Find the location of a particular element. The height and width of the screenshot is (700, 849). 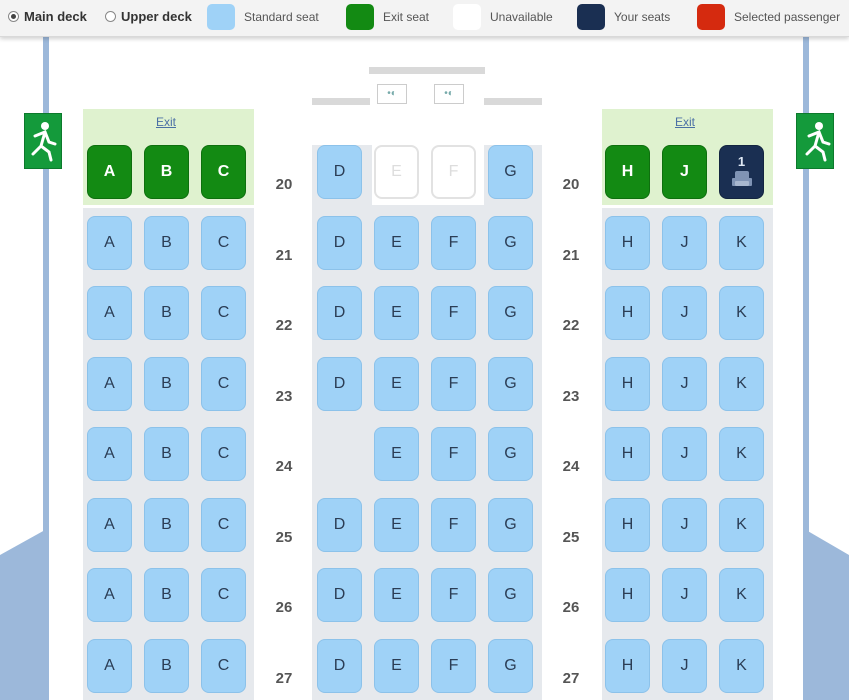

deck-label: Main deck is located at coordinates (55, 16).